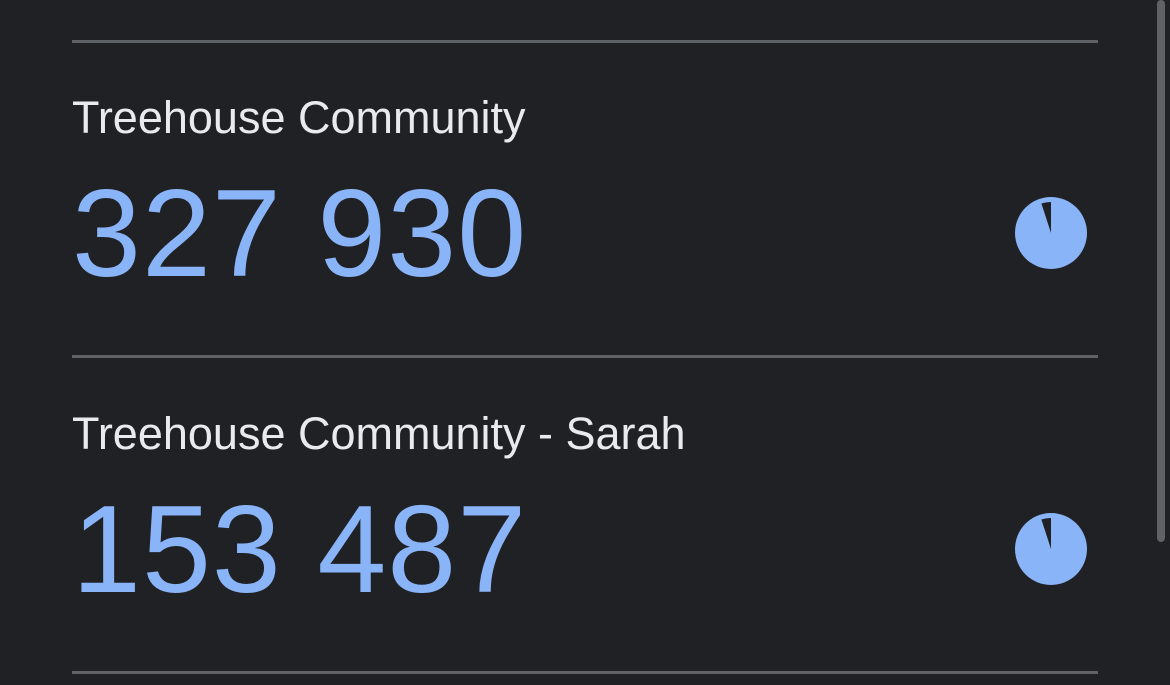 Image resolution: width=1170 pixels, height=685 pixels. I want to click on stat-card-value: 153 487, so click(300, 550).